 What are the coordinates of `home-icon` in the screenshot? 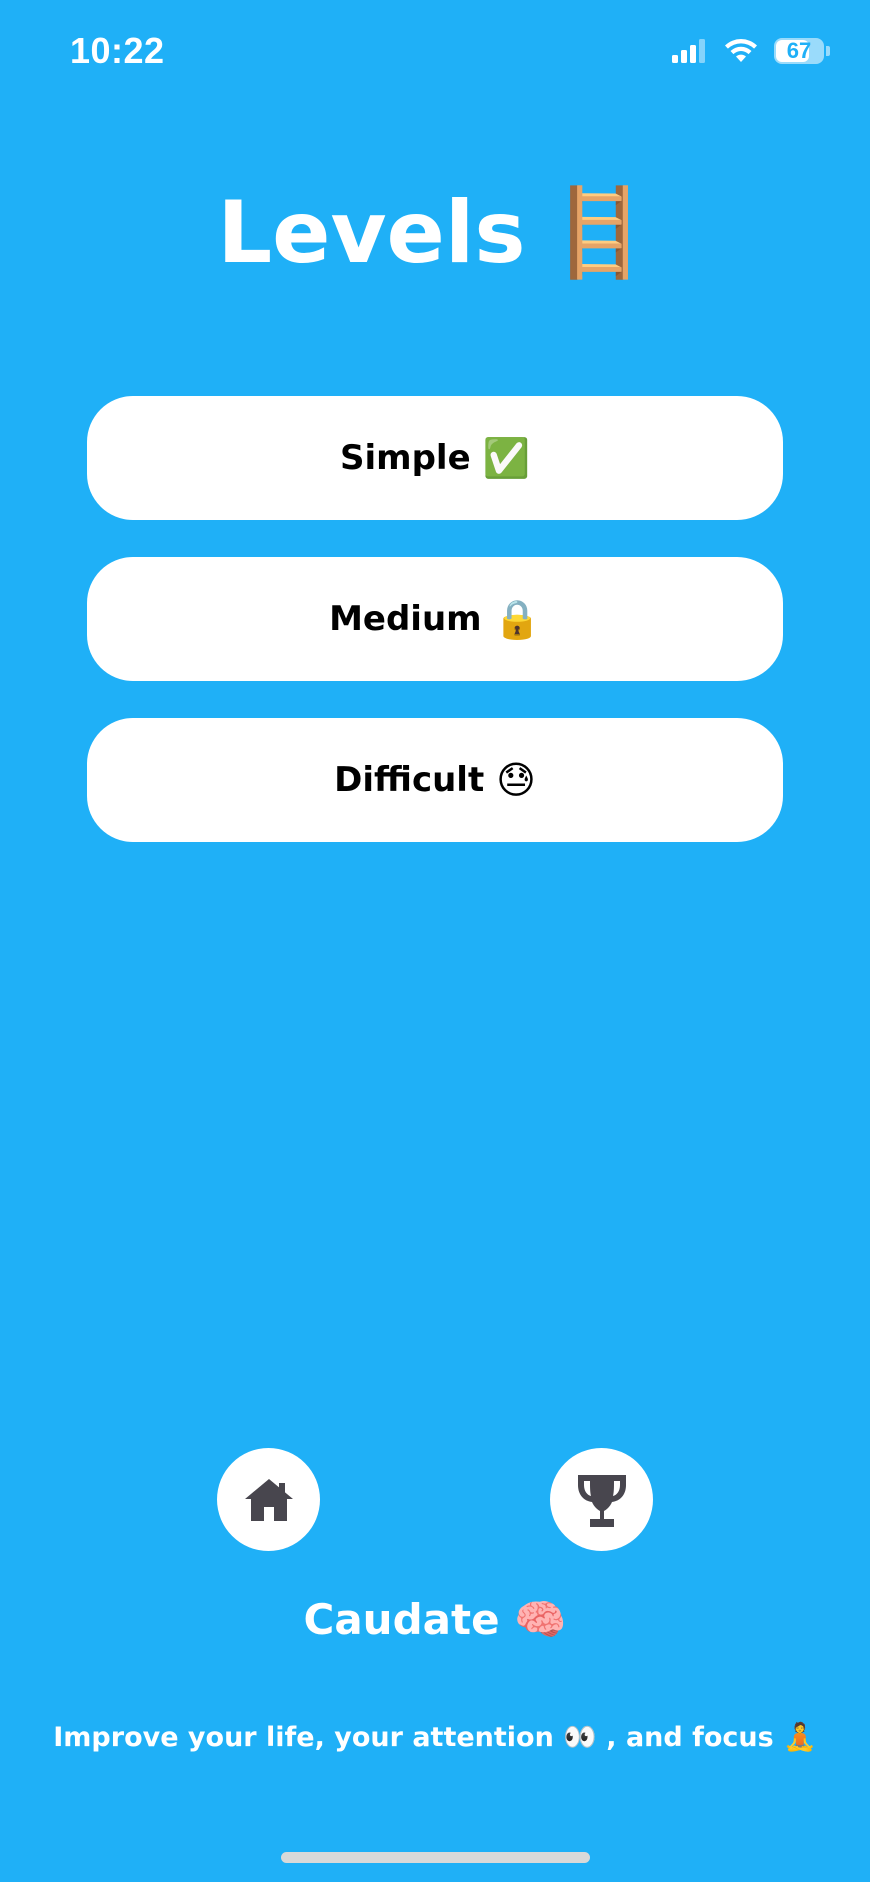 It's located at (268, 1499).